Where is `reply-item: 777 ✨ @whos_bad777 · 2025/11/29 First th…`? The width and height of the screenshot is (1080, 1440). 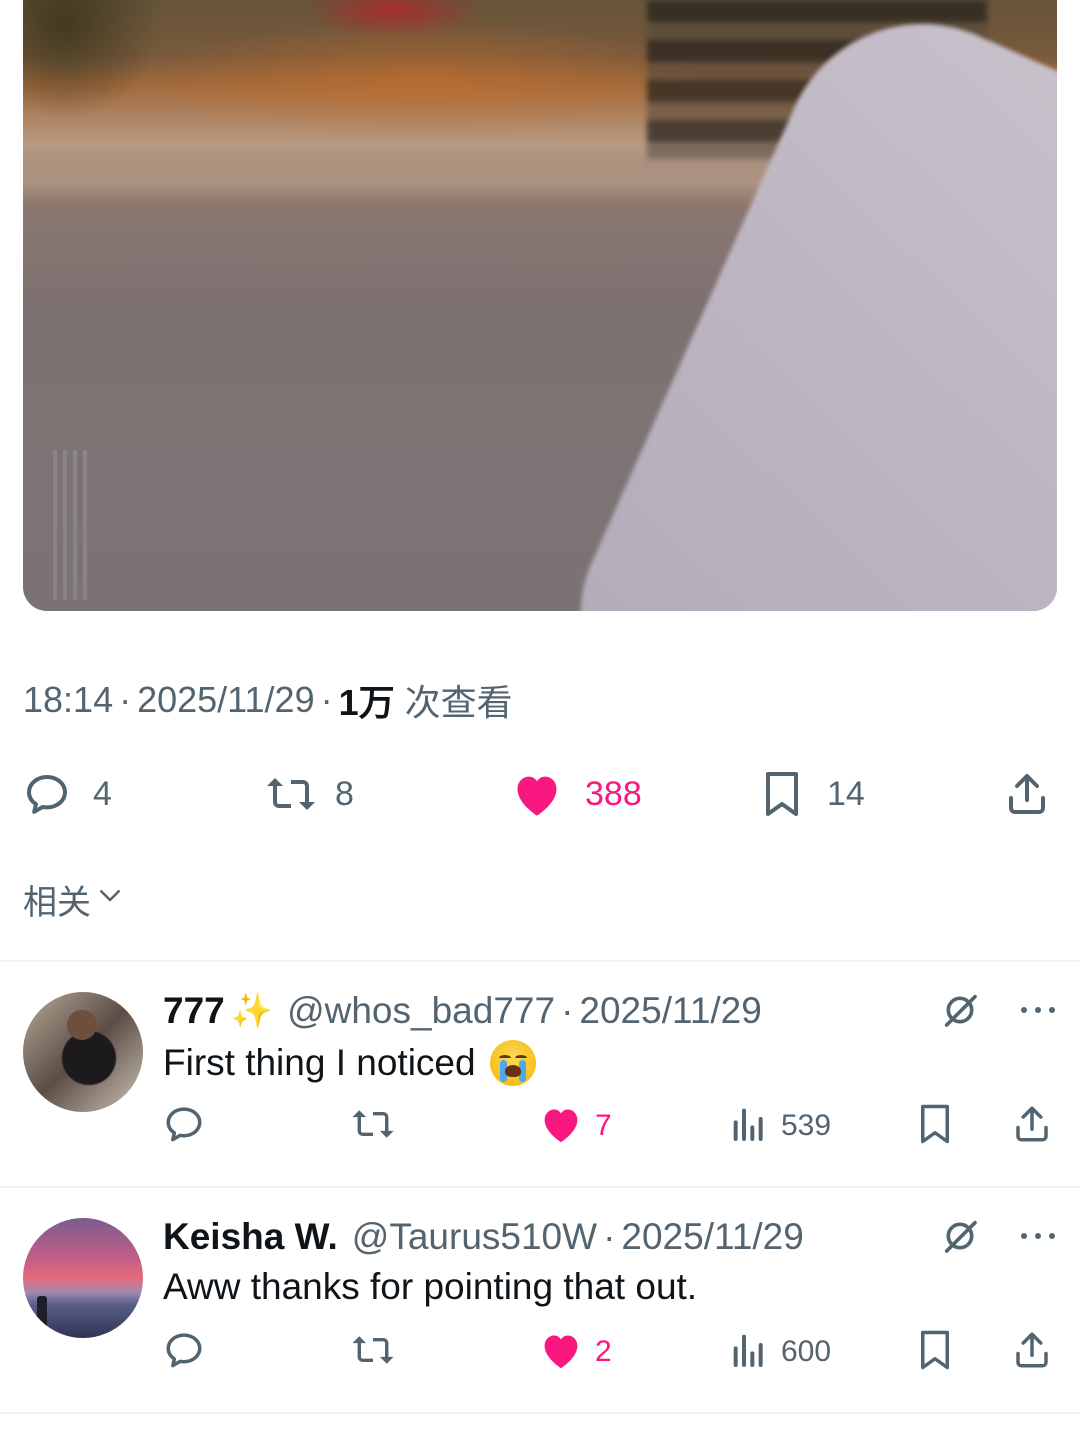 reply-item: 777 ✨ @whos_bad777 · 2025/11/29 First th… is located at coordinates (540, 1086).